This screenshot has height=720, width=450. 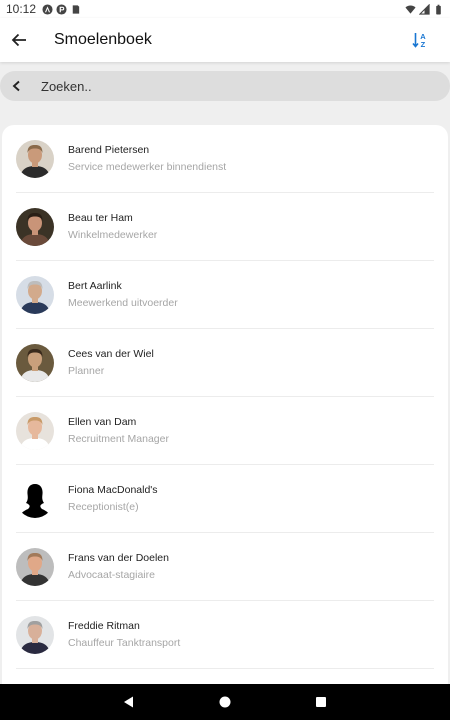 I want to click on person-text: Fiona MacDonald's Receptionist(e), so click(x=113, y=498).